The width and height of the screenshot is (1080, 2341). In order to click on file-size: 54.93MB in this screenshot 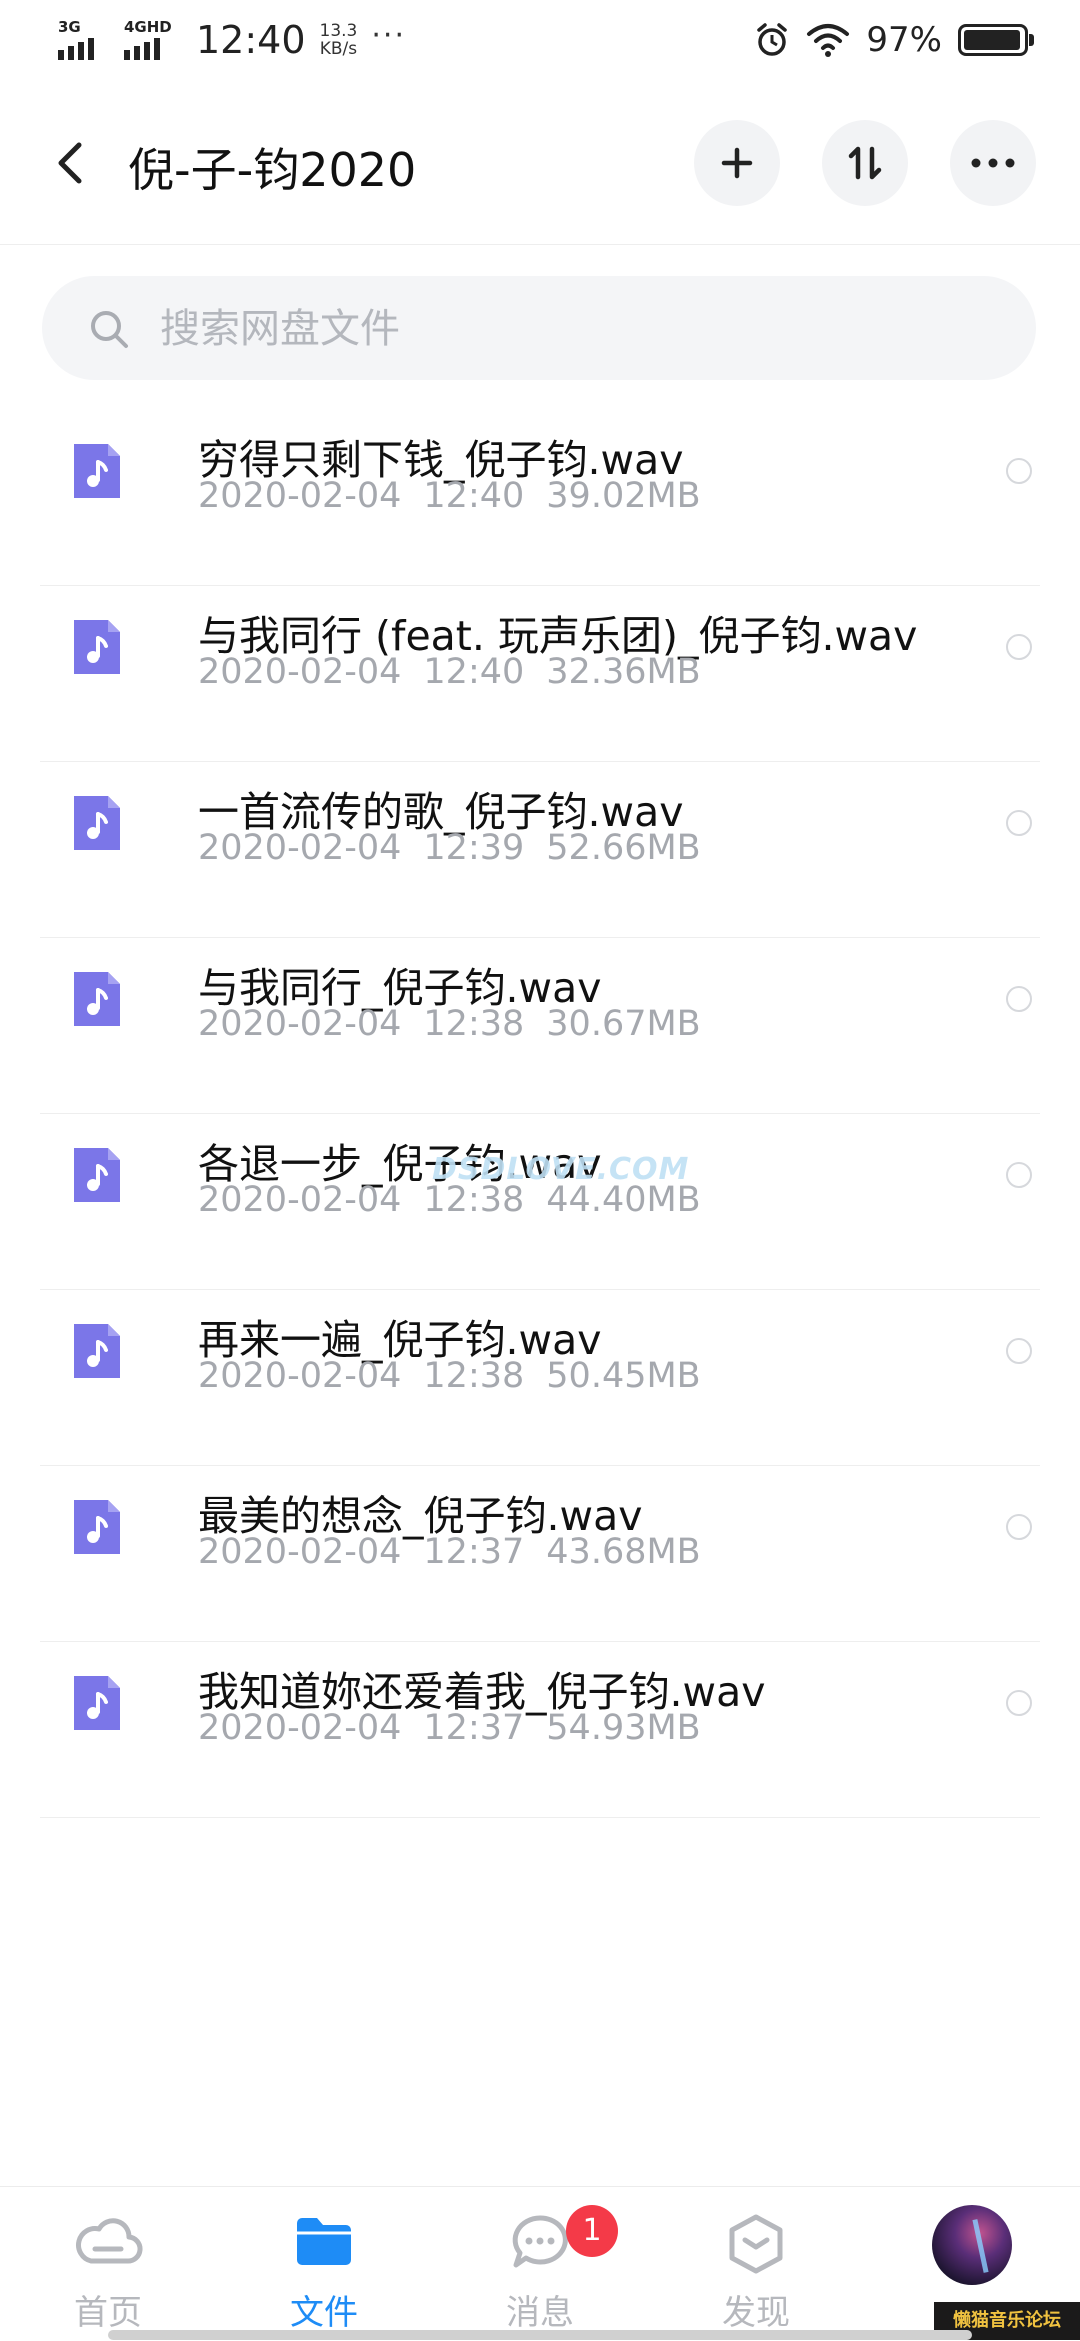, I will do `click(623, 1728)`.